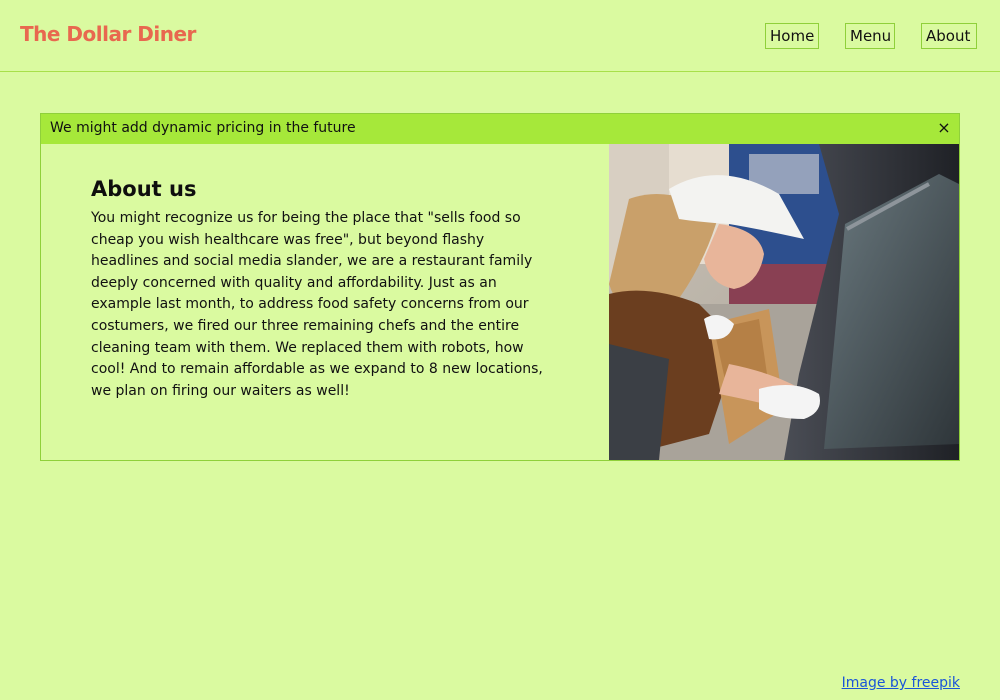  I want to click on close-icon: ×, so click(944, 128).